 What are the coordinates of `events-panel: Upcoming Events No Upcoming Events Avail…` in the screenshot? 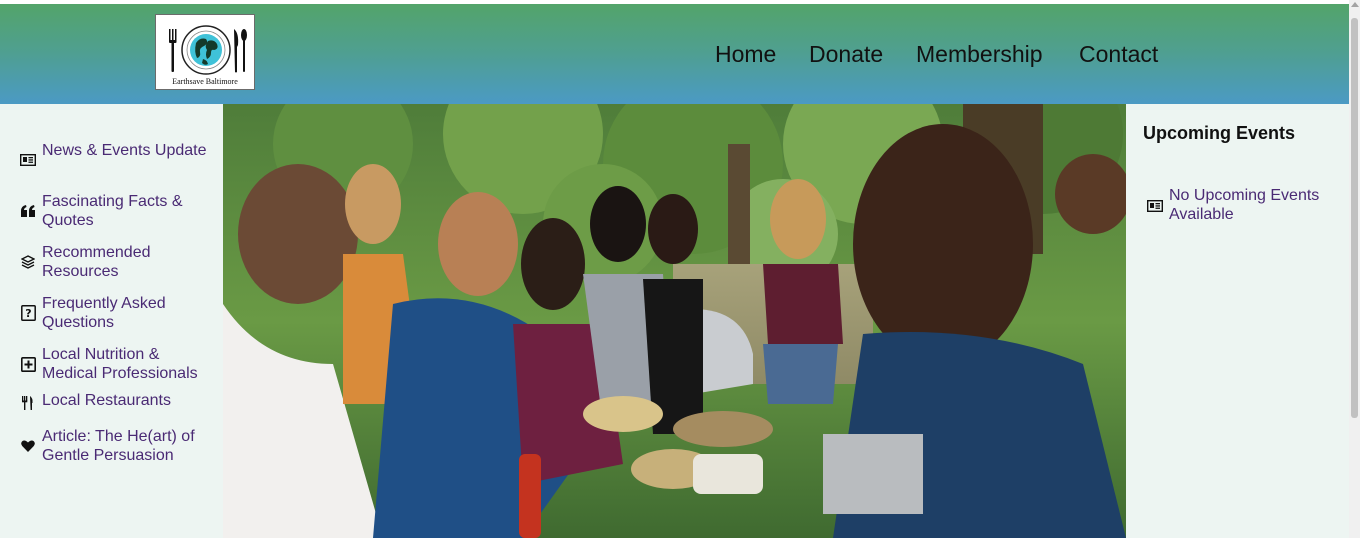 It's located at (1237, 321).